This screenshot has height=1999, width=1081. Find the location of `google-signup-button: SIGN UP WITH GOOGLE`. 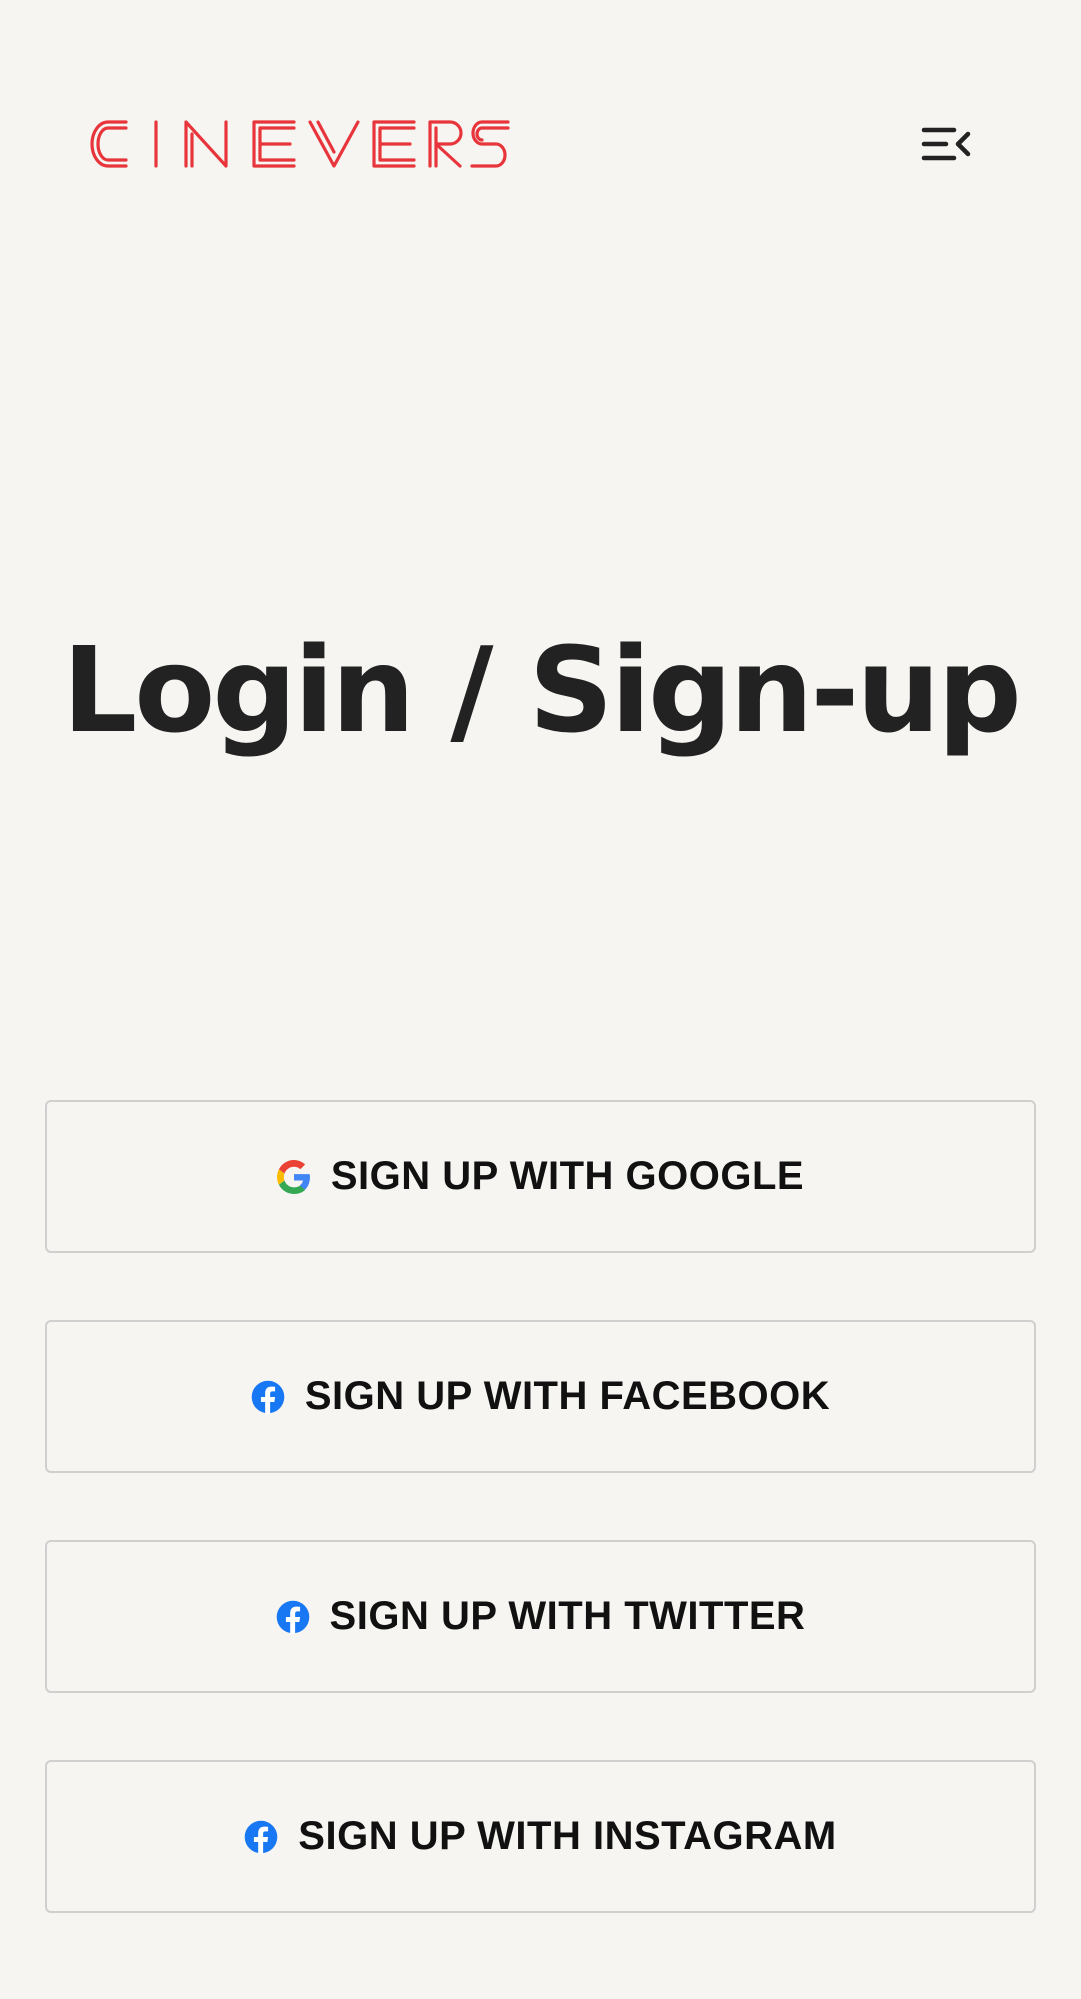

google-signup-button: SIGN UP WITH GOOGLE is located at coordinates (540, 1176).